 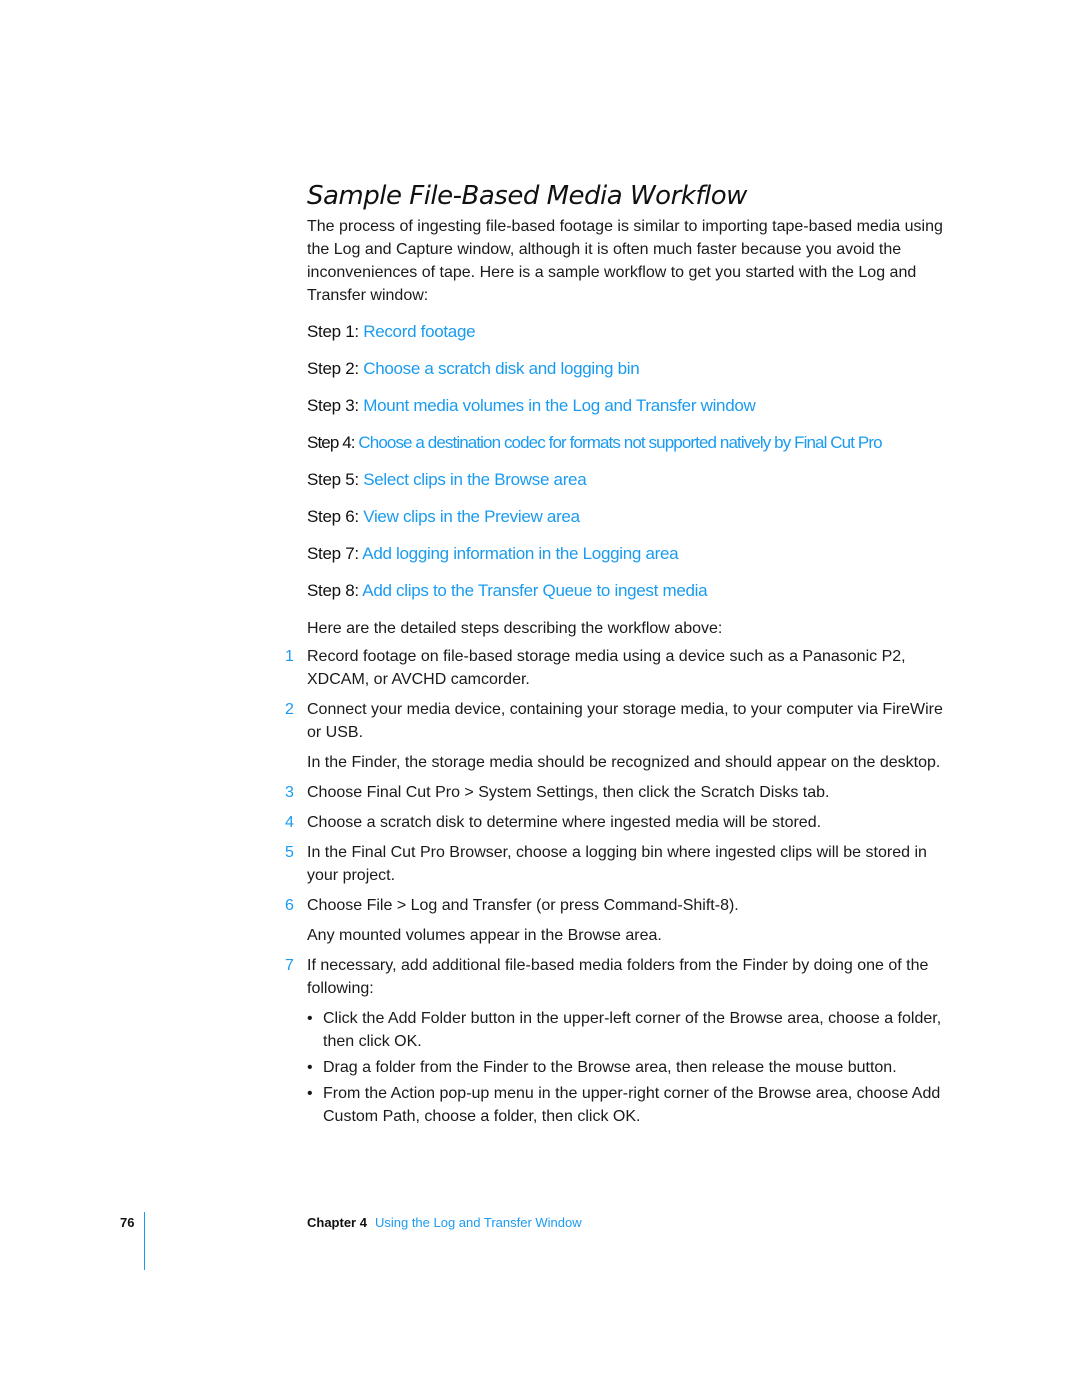 I want to click on step-link: Choose a scratch disk and logging bin, so click(x=501, y=368).